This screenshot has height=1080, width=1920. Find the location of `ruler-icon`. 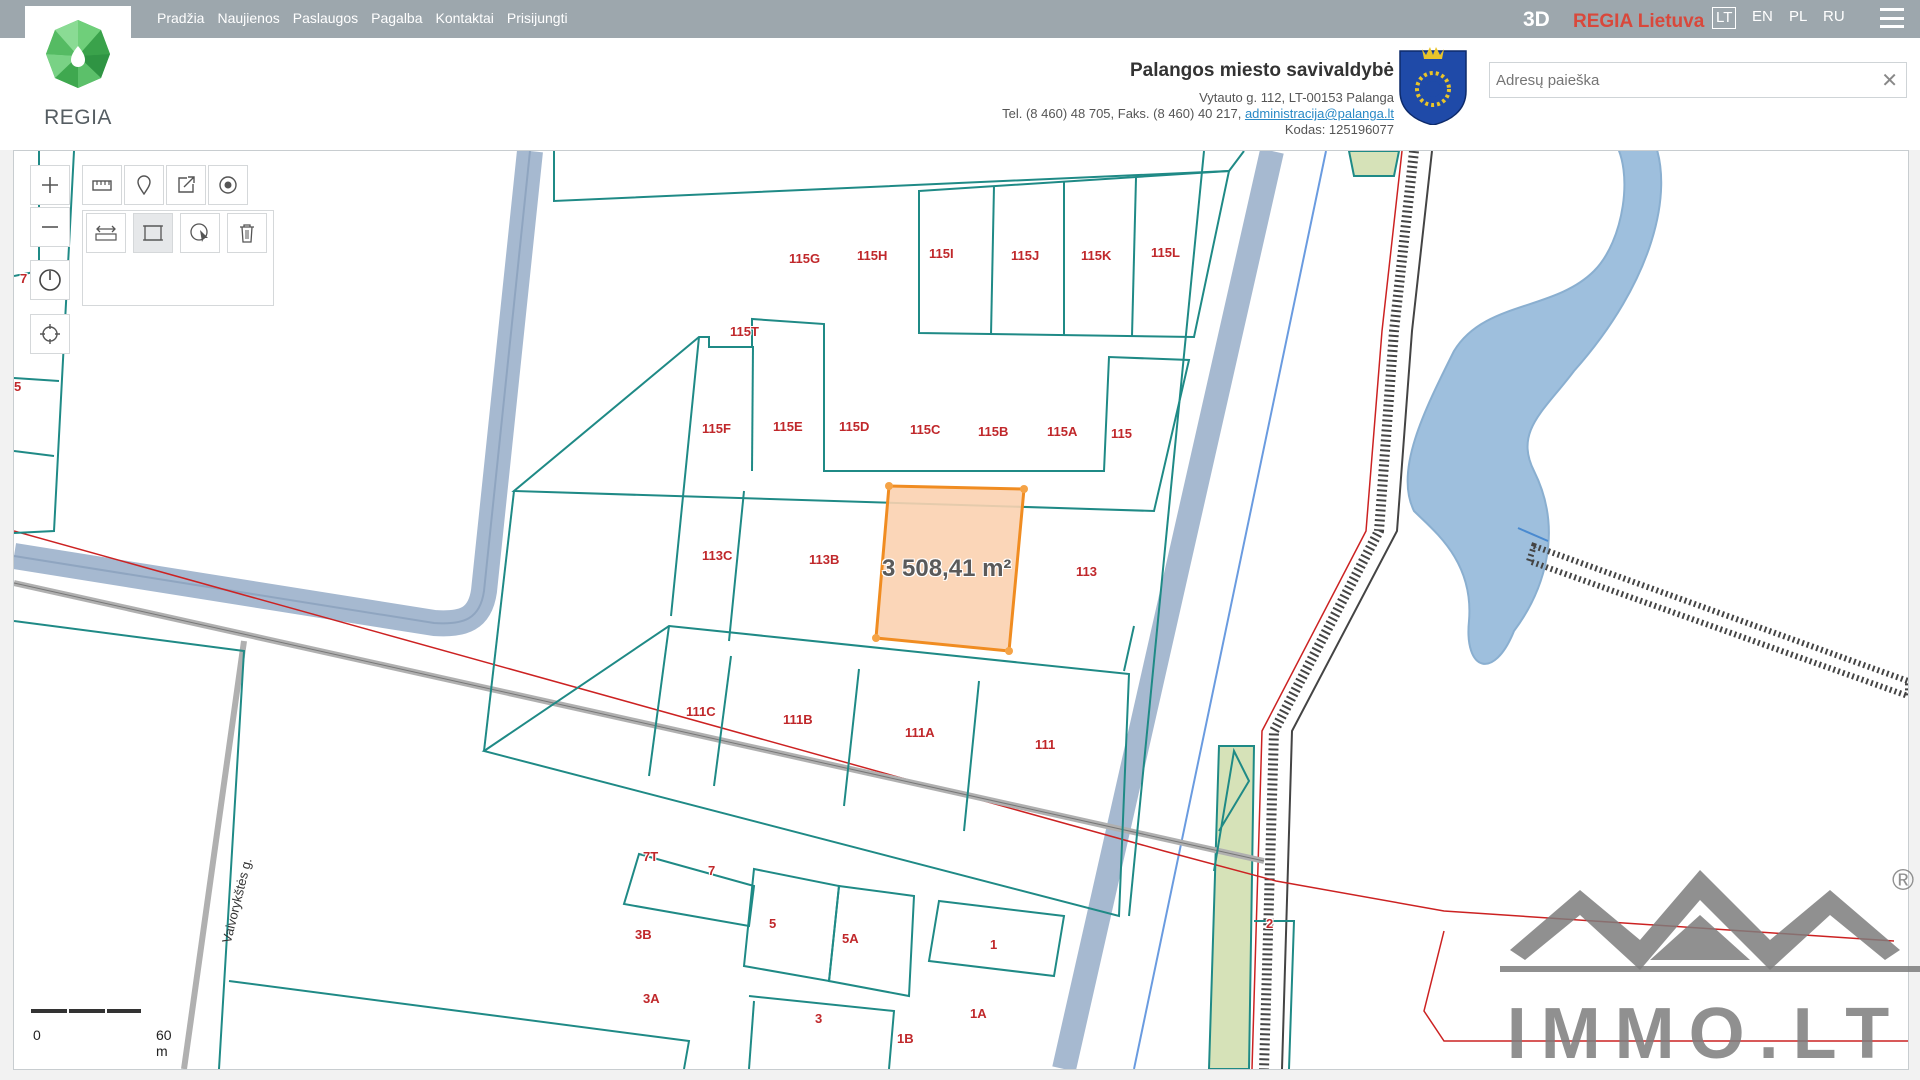

ruler-icon is located at coordinates (102, 185).